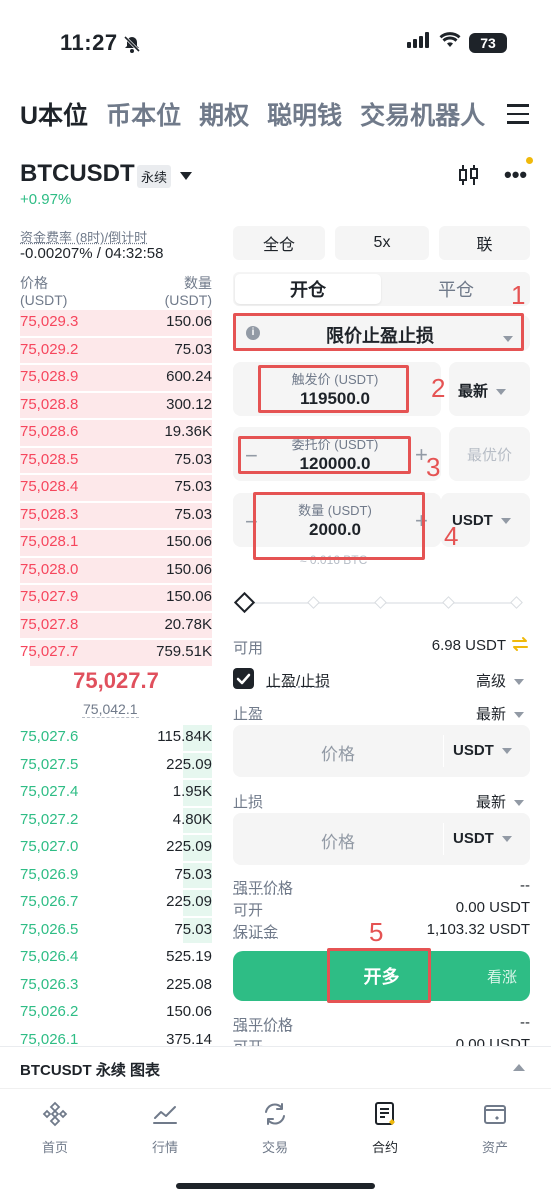 The width and height of the screenshot is (551, 1200). I want to click on status-time: 11:27, so click(89, 42).